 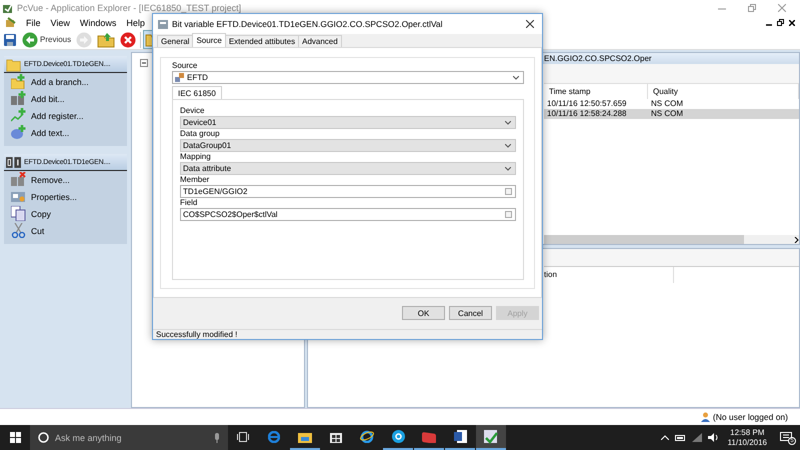 I want to click on add-text-icon, so click(x=18, y=132).